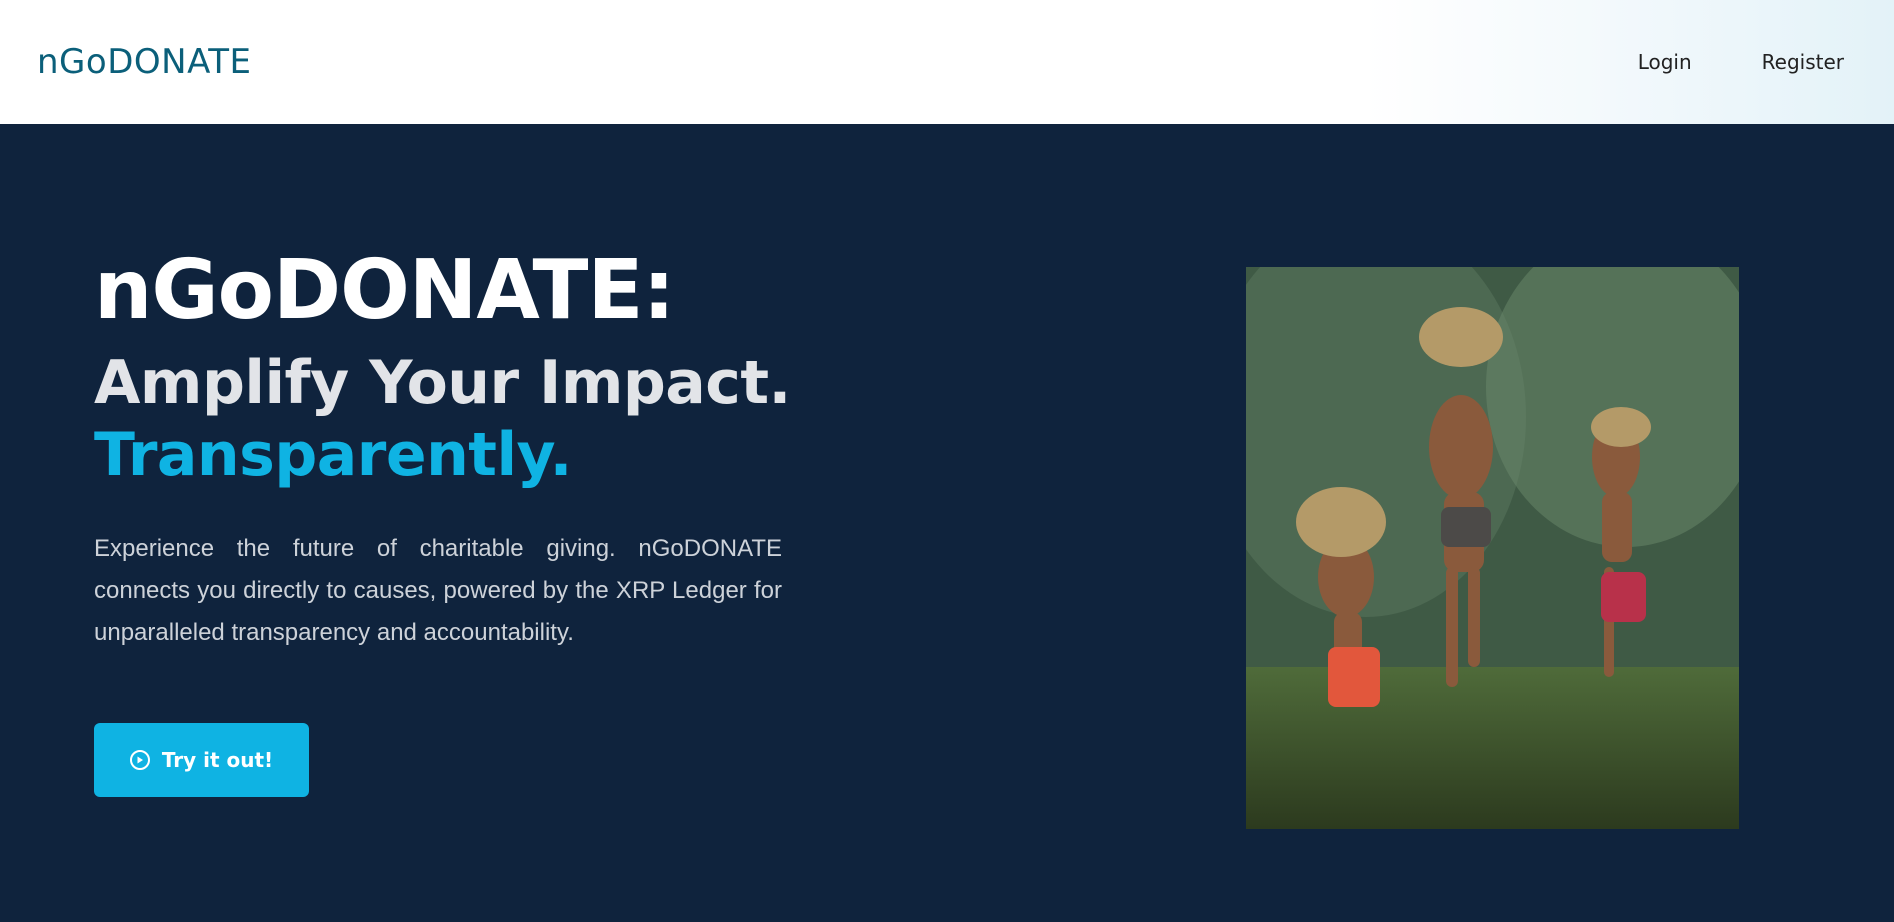 The image size is (1894, 922). I want to click on register-link: Register, so click(1803, 62).